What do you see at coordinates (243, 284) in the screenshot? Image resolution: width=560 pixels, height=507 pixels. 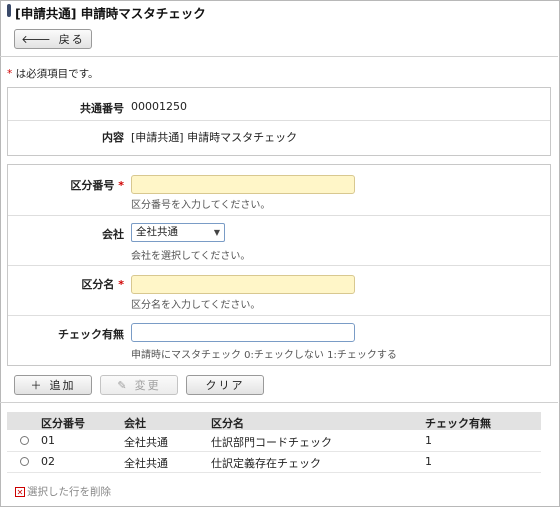 I see `kubun-name-input` at bounding box center [243, 284].